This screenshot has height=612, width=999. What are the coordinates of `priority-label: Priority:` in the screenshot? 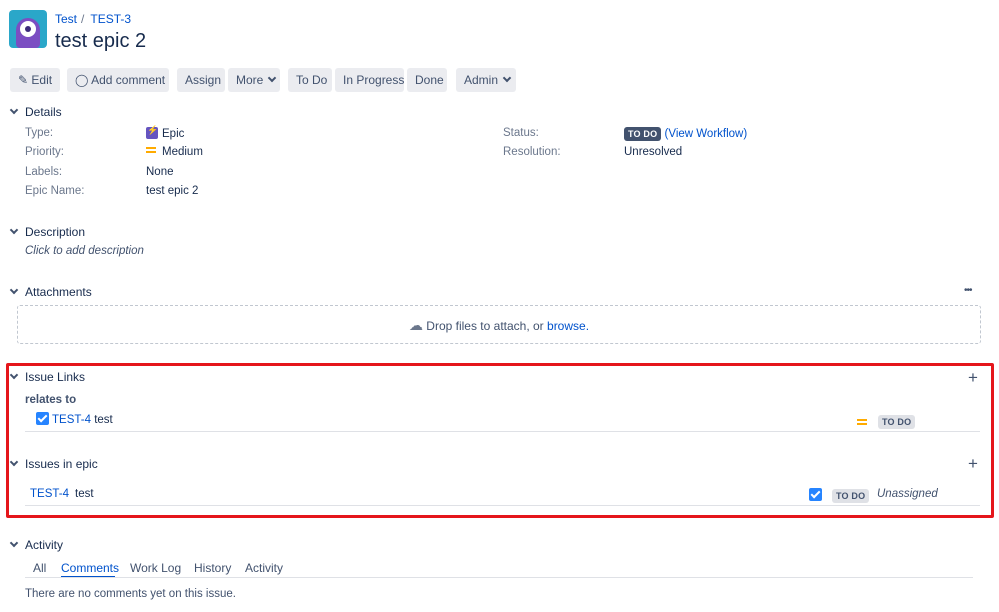 It's located at (44, 152).